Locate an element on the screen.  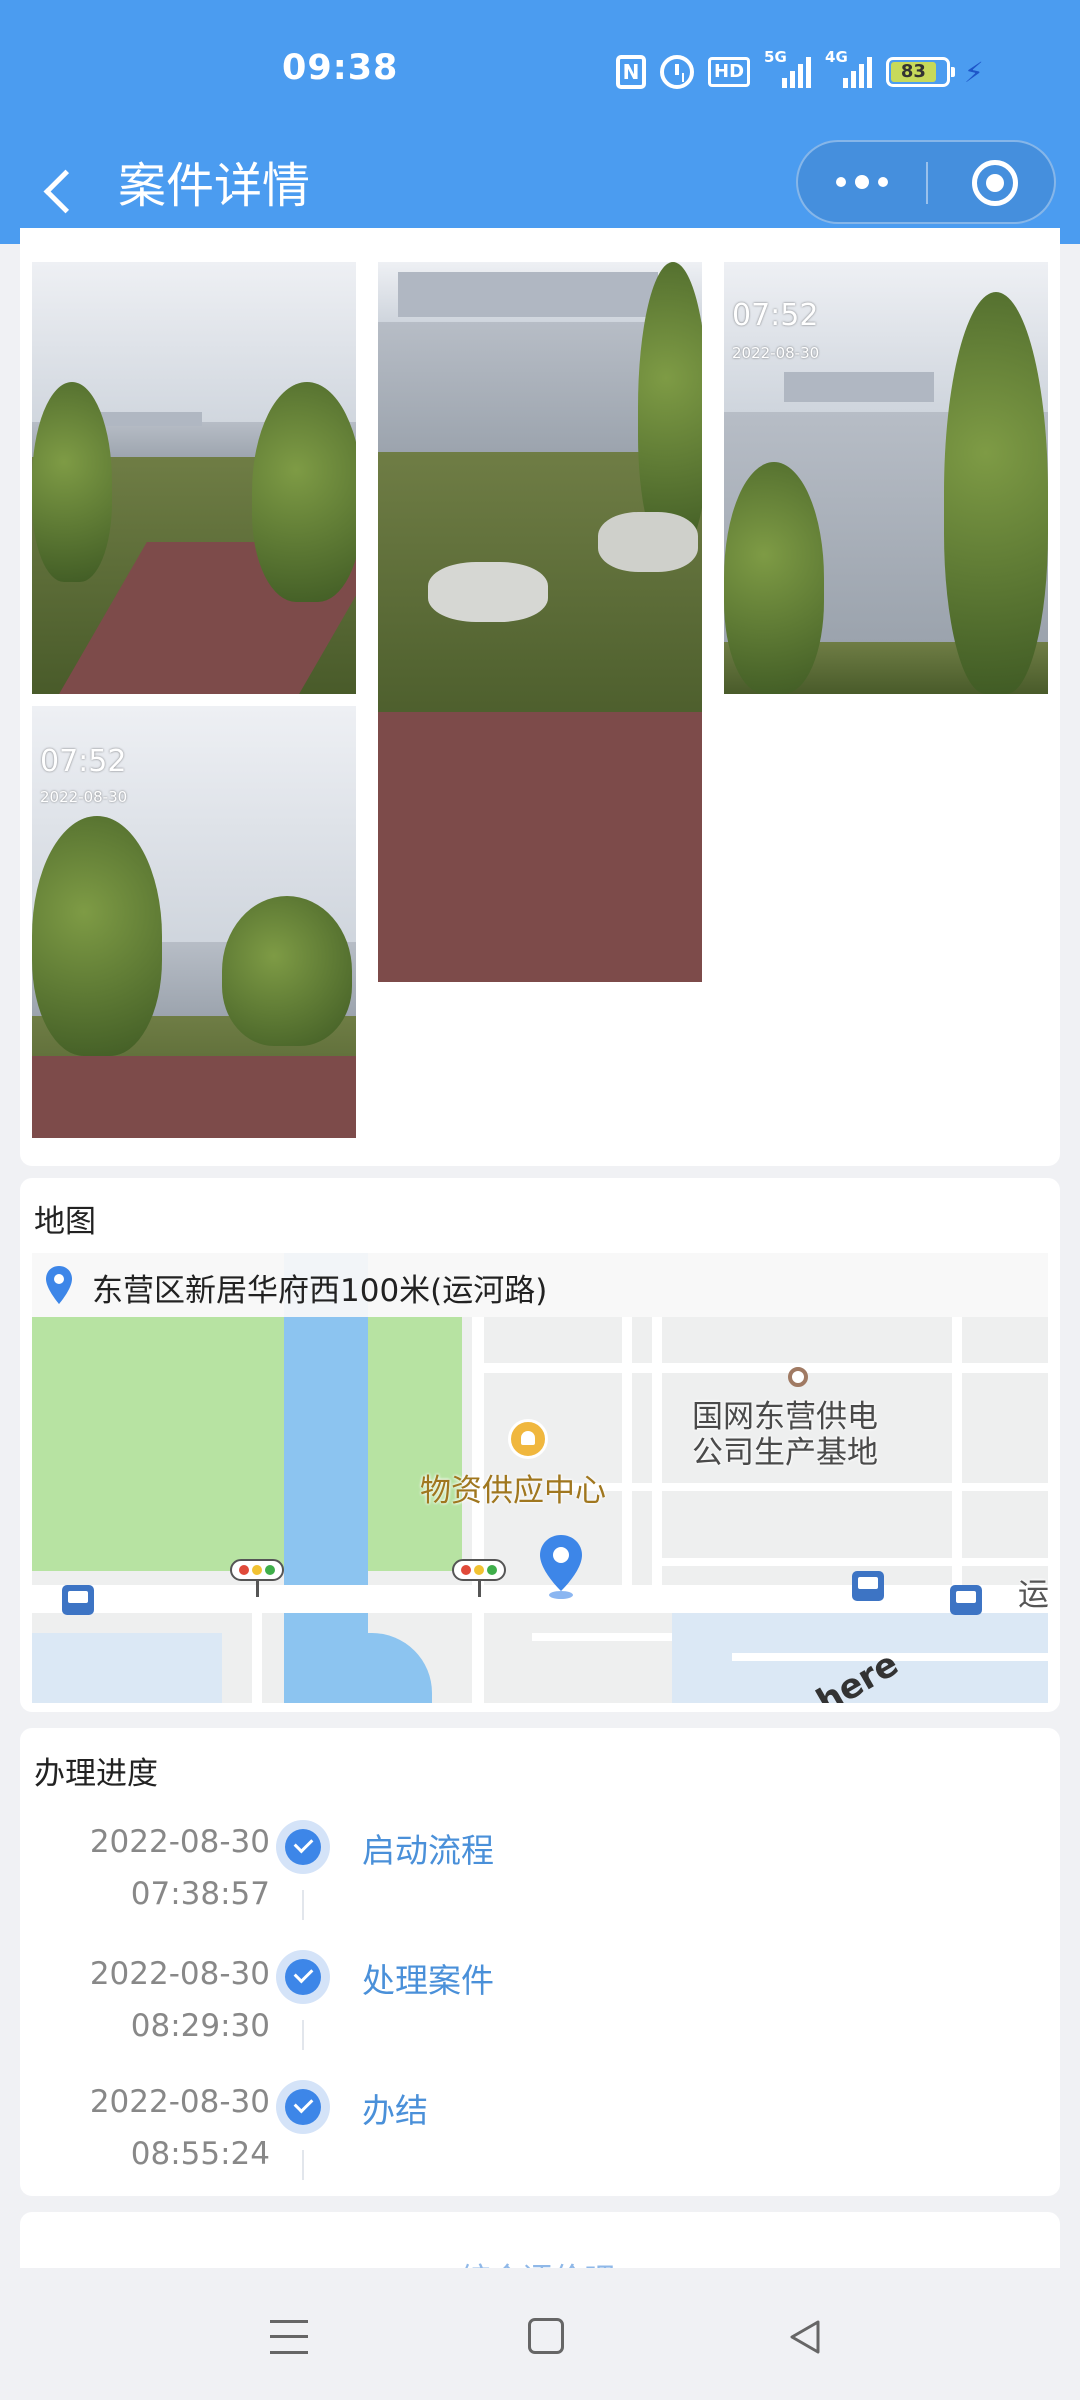
step-label: 处理案件 is located at coordinates (428, 1980).